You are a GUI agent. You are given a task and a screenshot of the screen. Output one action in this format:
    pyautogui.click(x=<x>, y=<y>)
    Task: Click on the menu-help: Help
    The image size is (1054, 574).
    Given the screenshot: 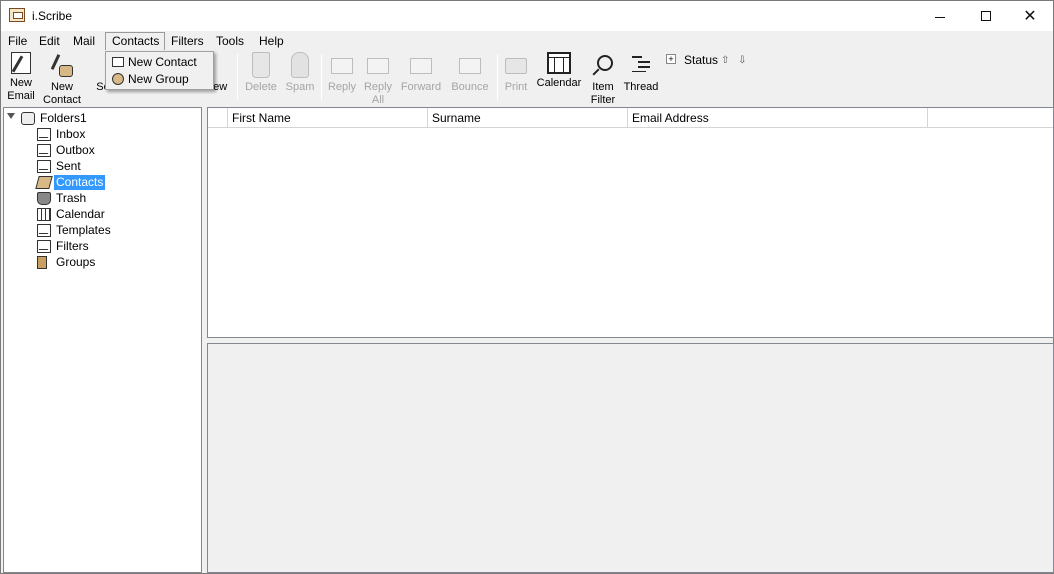 What is the action you would take?
    pyautogui.click(x=271, y=42)
    